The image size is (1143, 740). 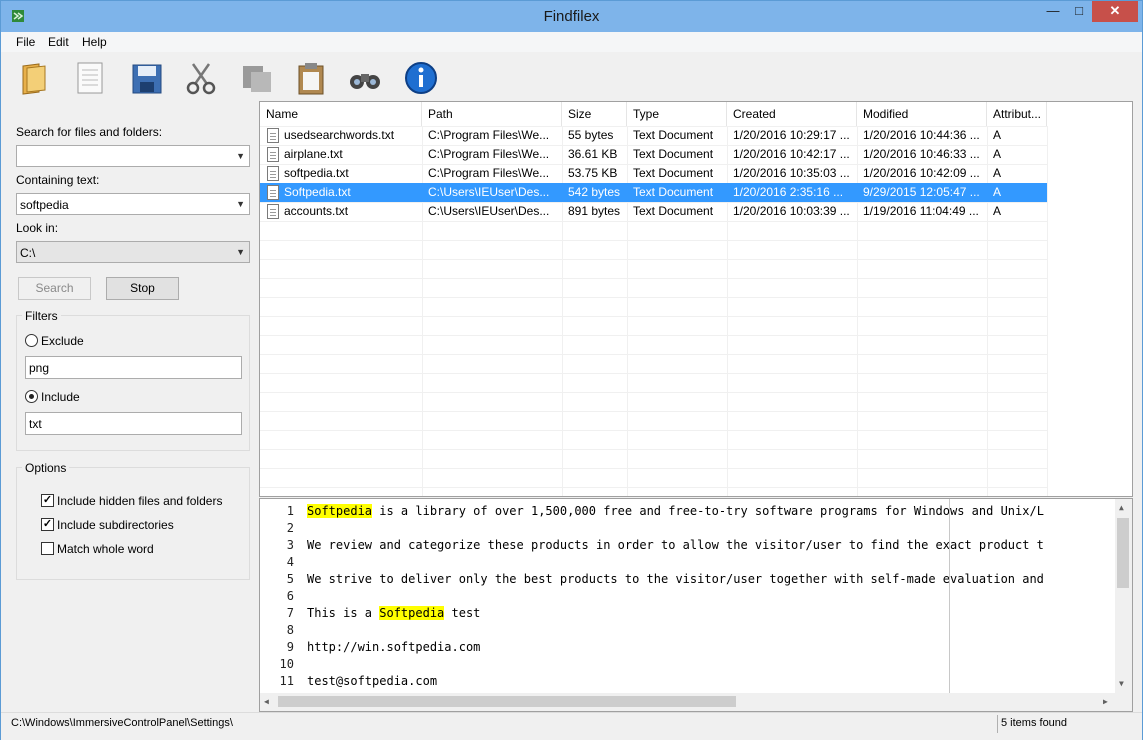 I want to click on window-title: Findfilex, so click(x=571, y=16).